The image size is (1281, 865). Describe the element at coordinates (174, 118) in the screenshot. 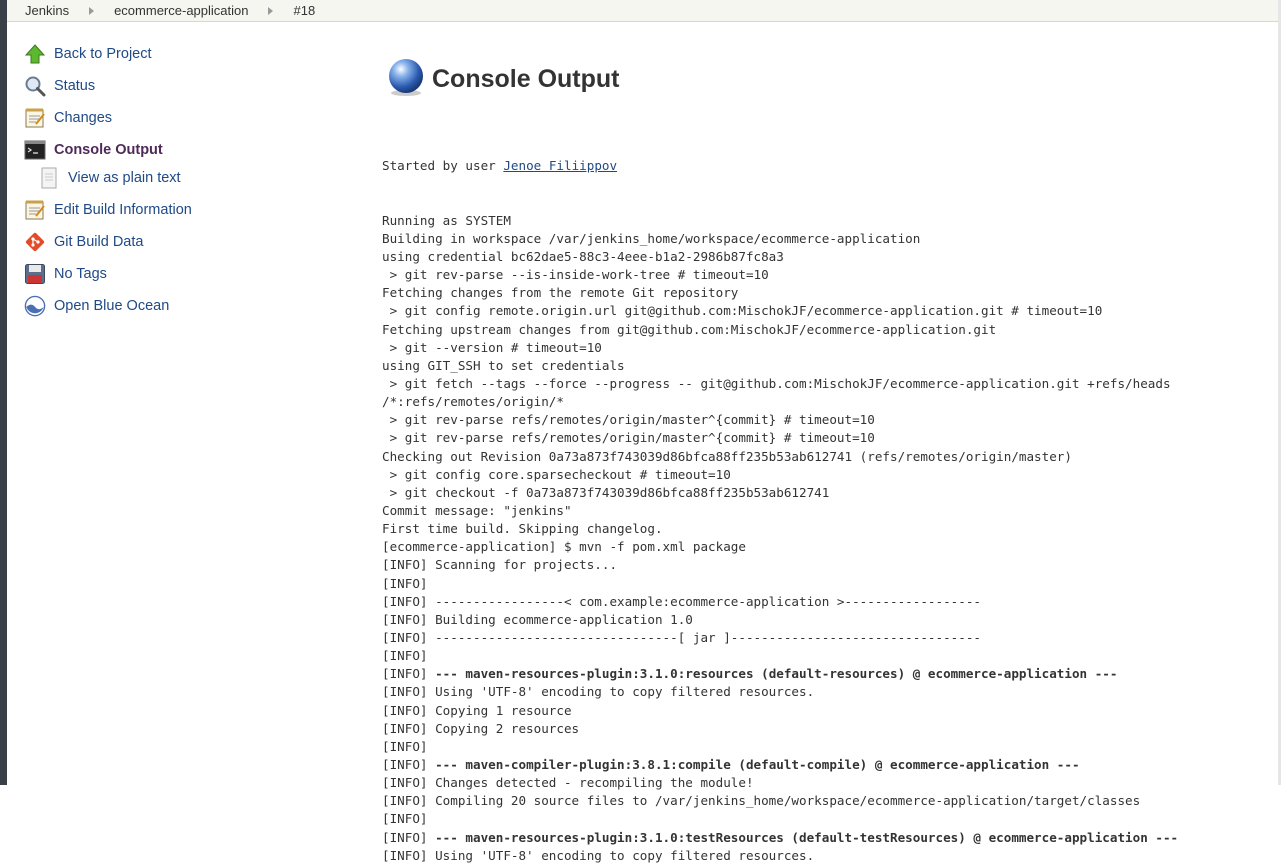

I see `sidebar-item-changes: Changes` at that location.